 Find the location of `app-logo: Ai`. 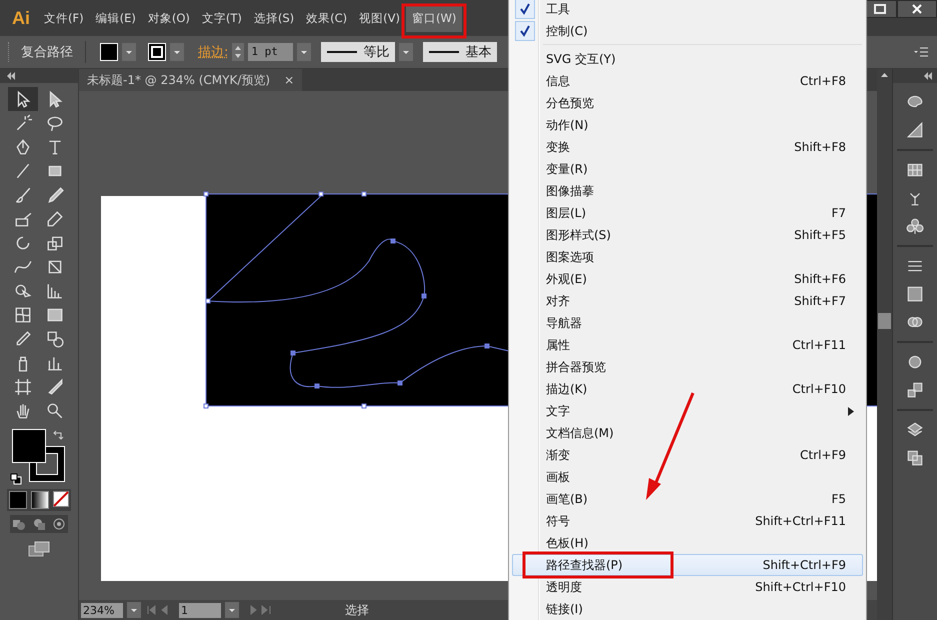

app-logo: Ai is located at coordinates (21, 18).